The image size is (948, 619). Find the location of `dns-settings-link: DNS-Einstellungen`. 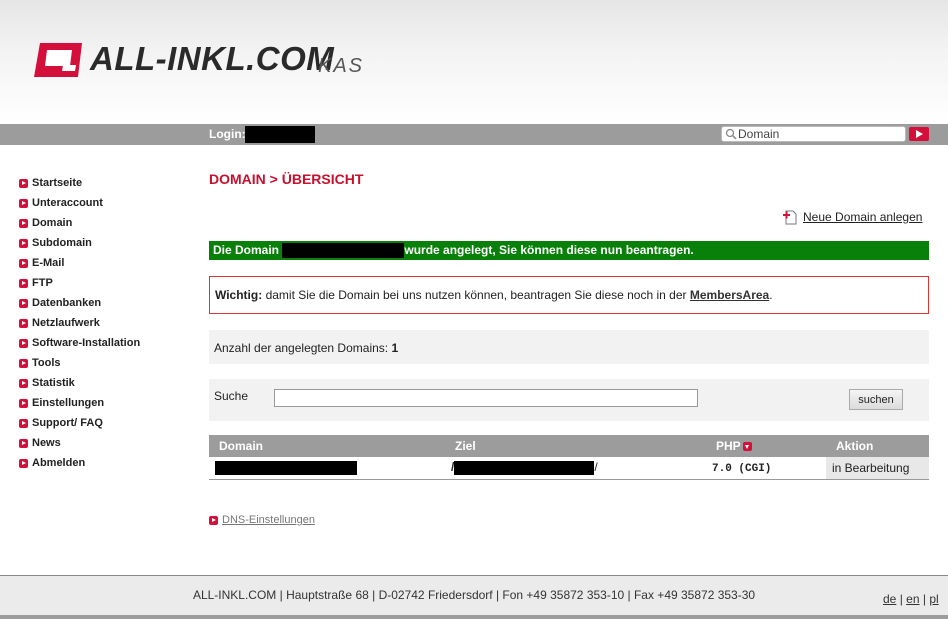

dns-settings-link: DNS-Einstellungen is located at coordinates (262, 520).